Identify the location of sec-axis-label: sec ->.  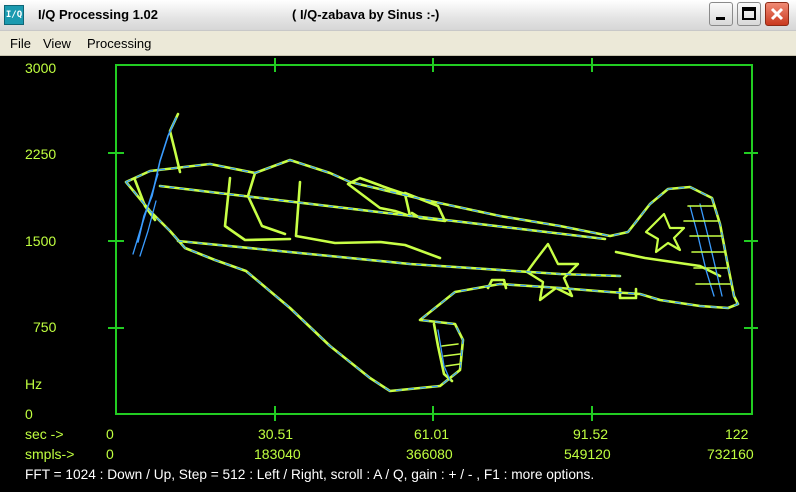
(44, 434).